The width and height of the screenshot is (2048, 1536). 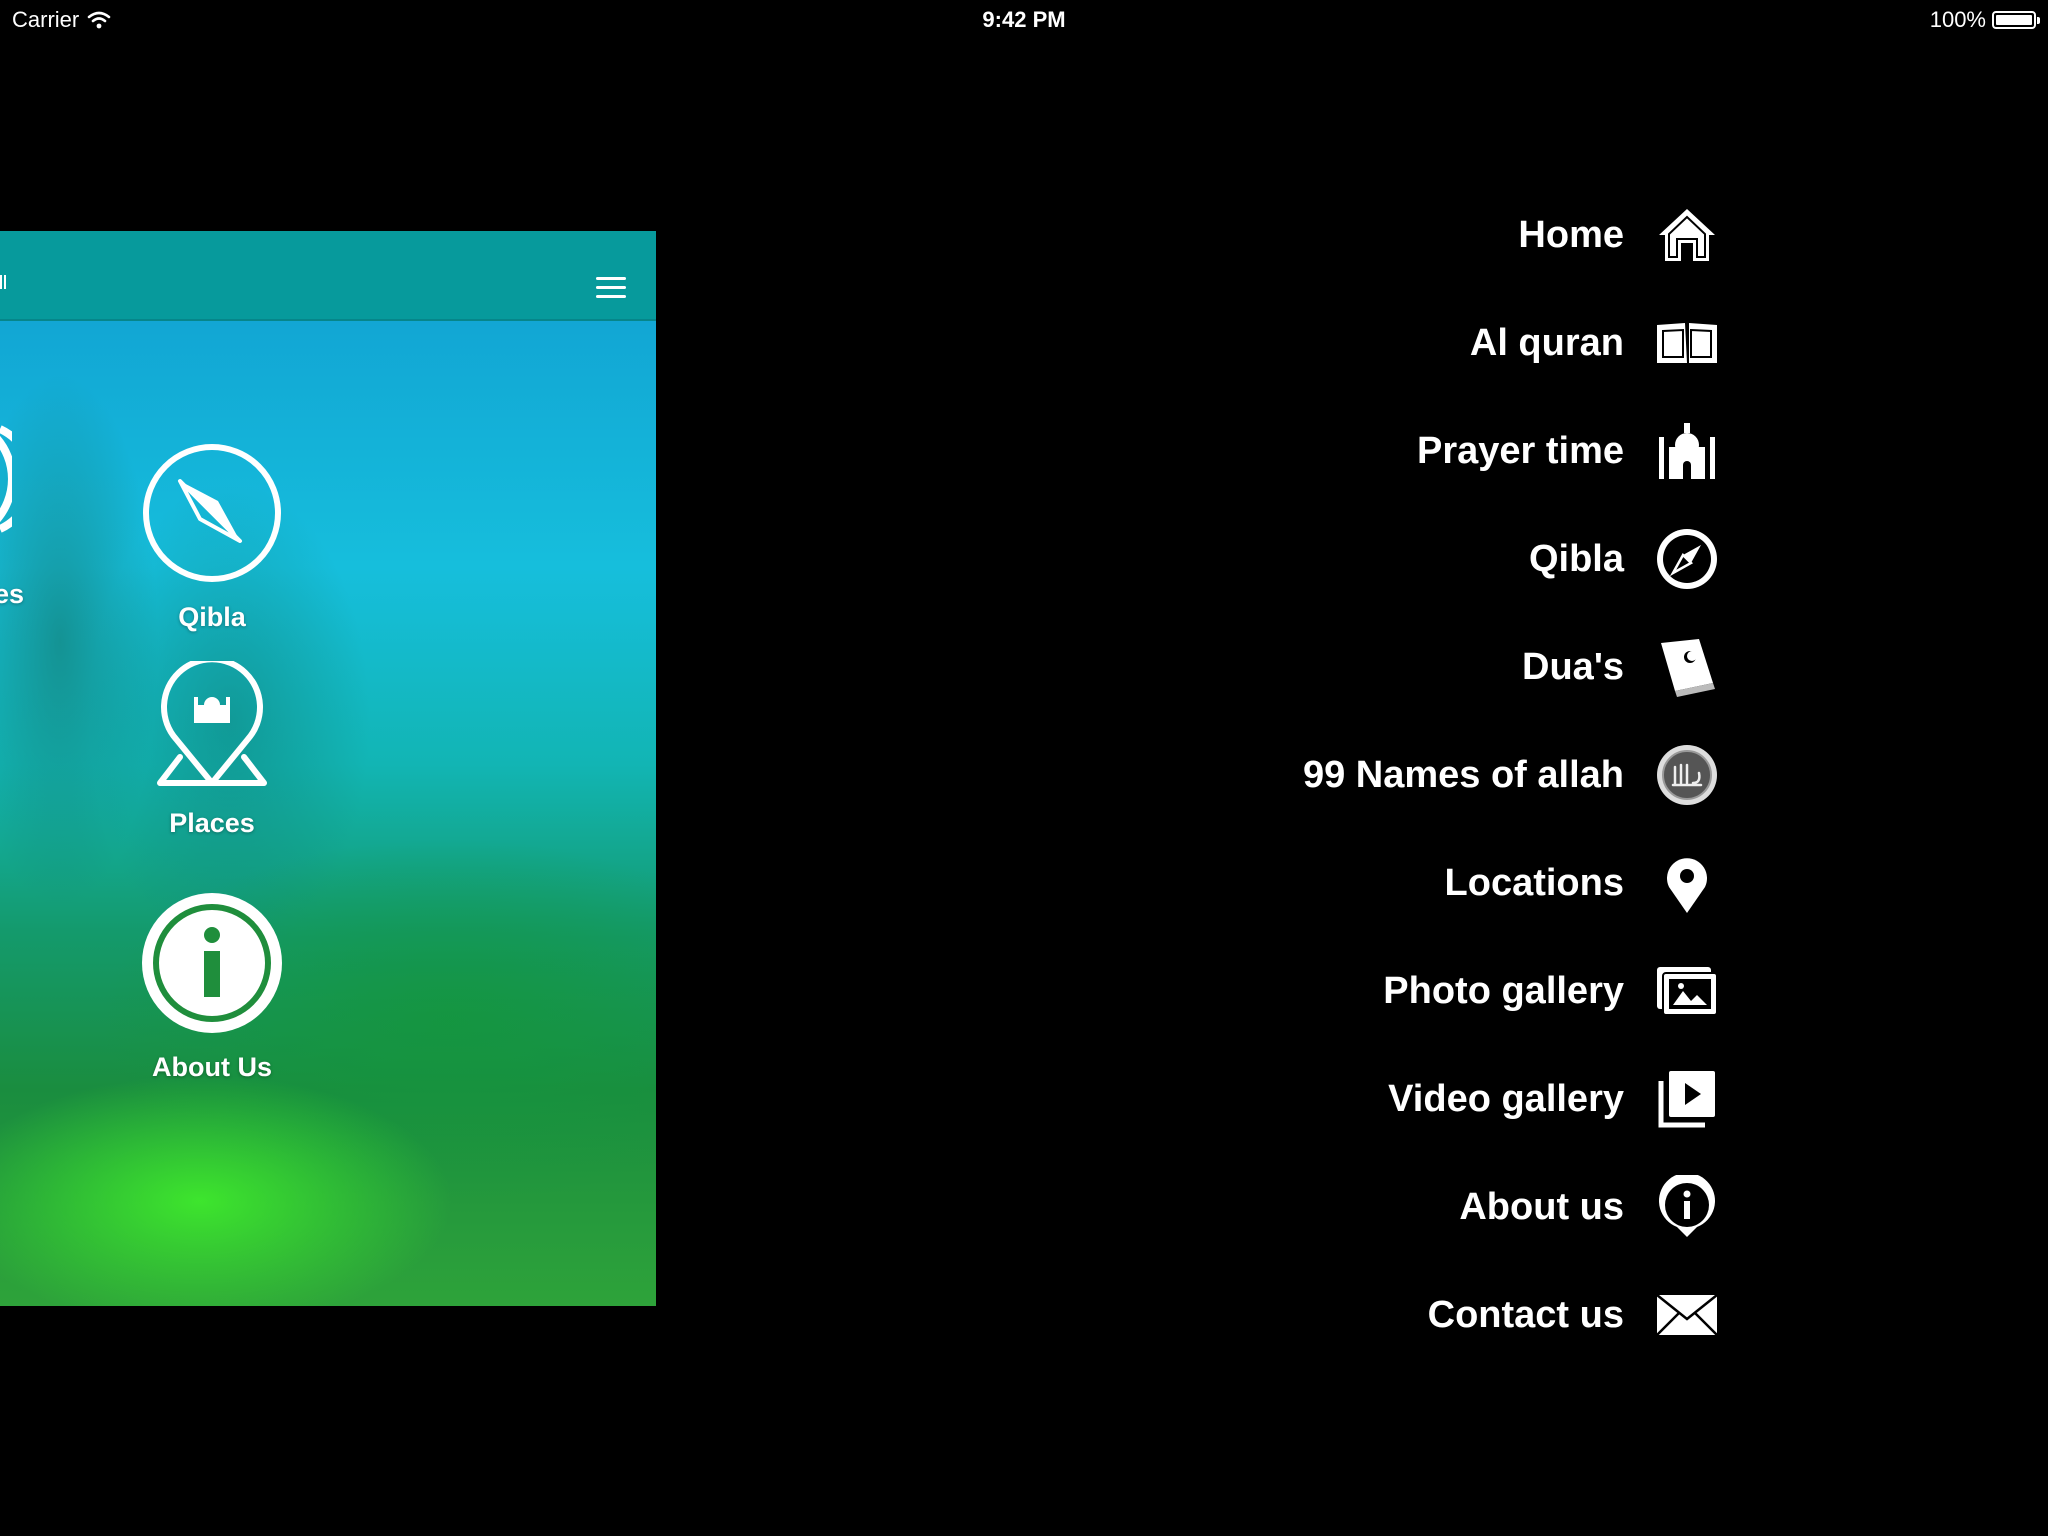 What do you see at coordinates (1687, 235) in the screenshot?
I see `home-icon` at bounding box center [1687, 235].